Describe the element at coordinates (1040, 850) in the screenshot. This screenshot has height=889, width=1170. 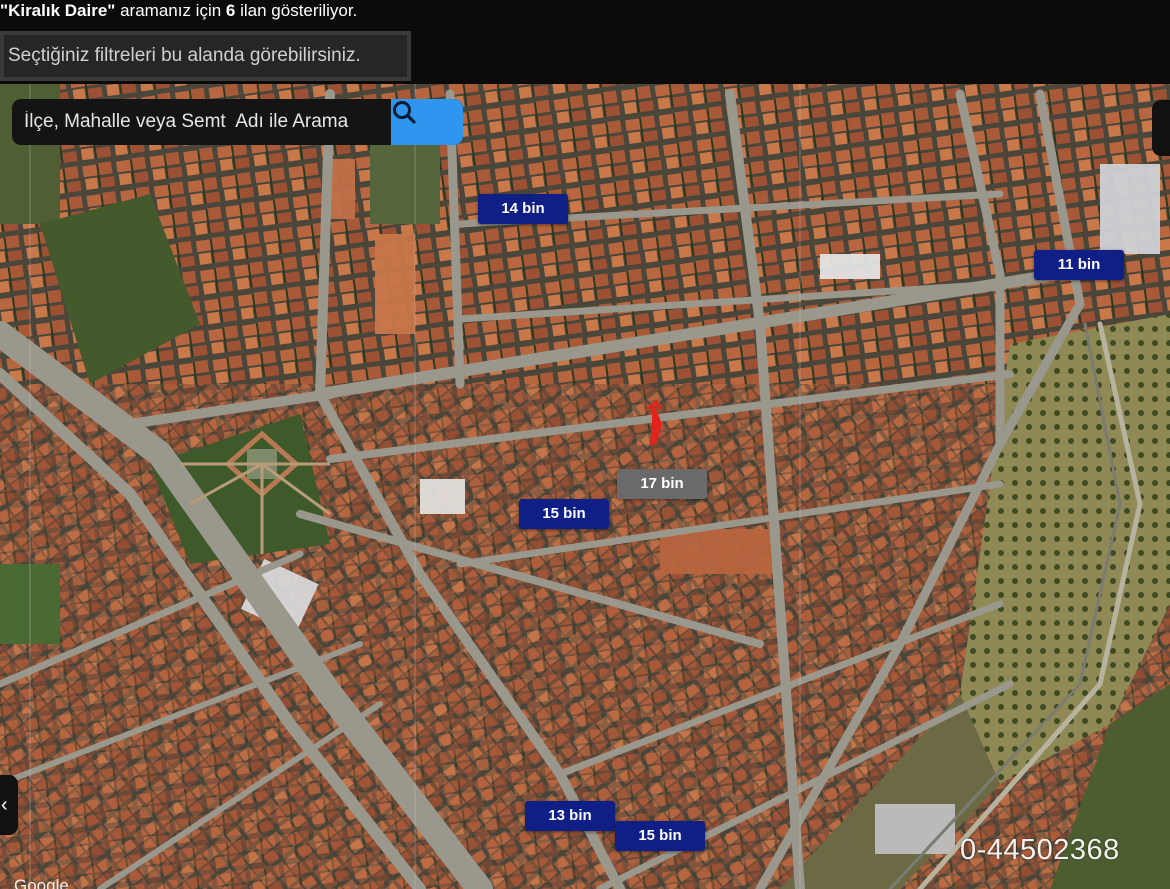
I see `phone-watermark: 0-44502368` at that location.